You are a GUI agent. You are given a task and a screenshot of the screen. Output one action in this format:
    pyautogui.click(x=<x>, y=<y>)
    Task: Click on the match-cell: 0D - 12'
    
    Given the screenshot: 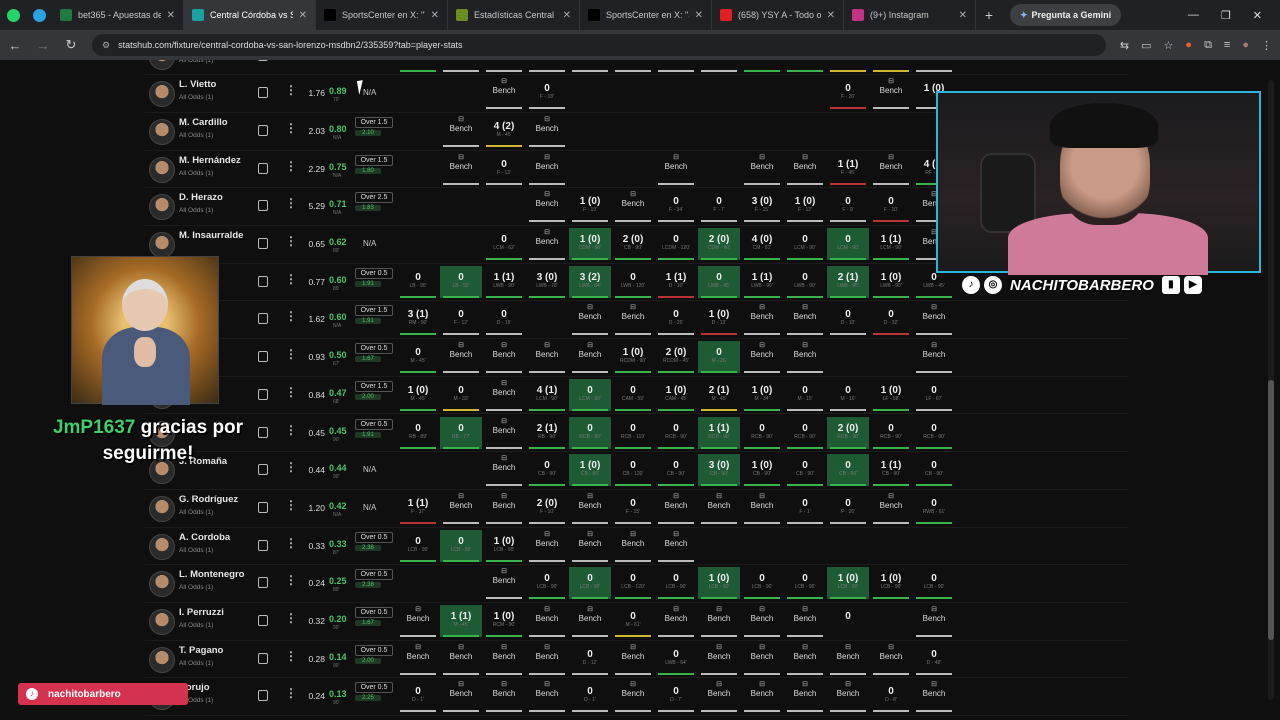 What is the action you would take?
    pyautogui.click(x=590, y=659)
    